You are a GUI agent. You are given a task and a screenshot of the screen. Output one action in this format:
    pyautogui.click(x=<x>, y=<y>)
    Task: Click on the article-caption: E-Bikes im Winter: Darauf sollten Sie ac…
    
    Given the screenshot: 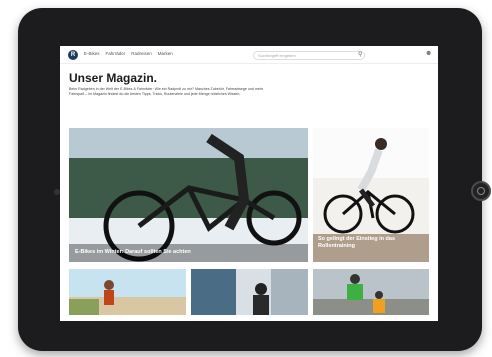 What is the action you would take?
    pyautogui.click(x=133, y=252)
    